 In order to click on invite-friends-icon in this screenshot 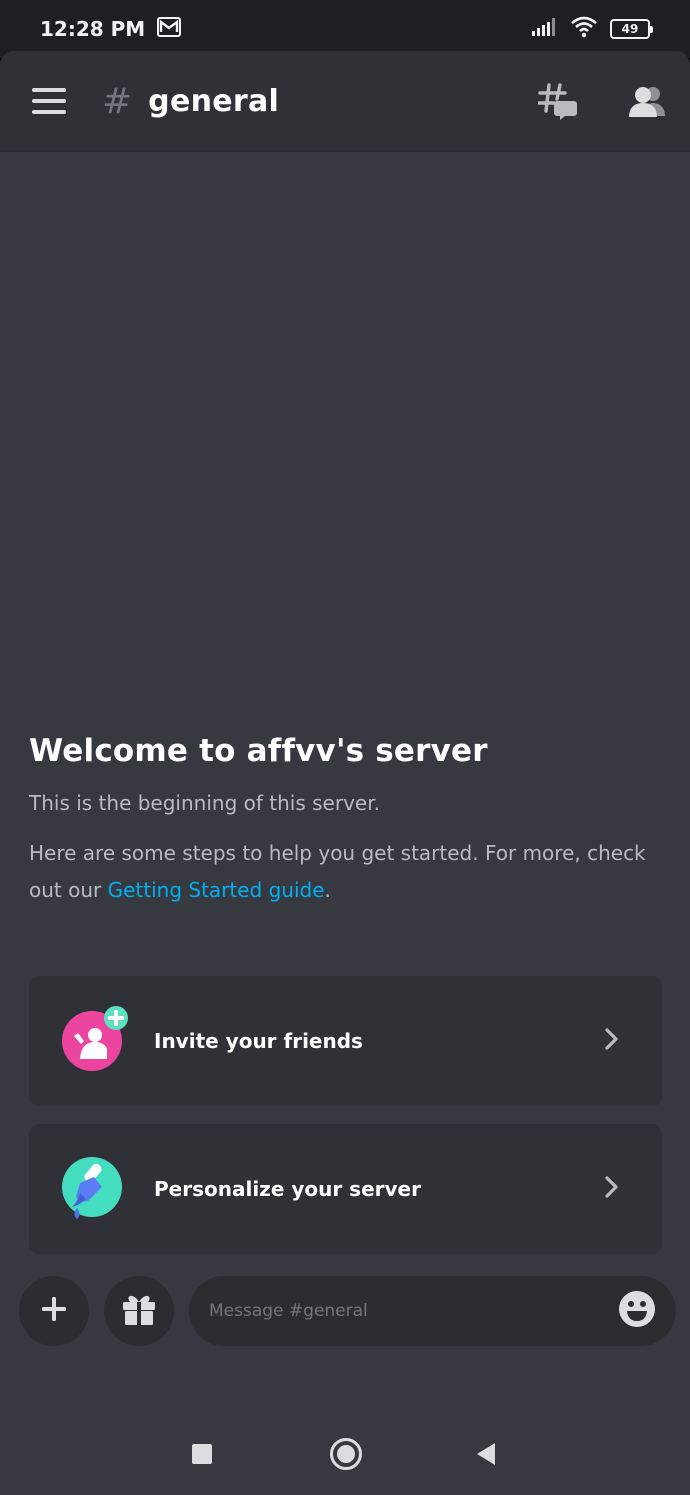, I will do `click(95, 1038)`.